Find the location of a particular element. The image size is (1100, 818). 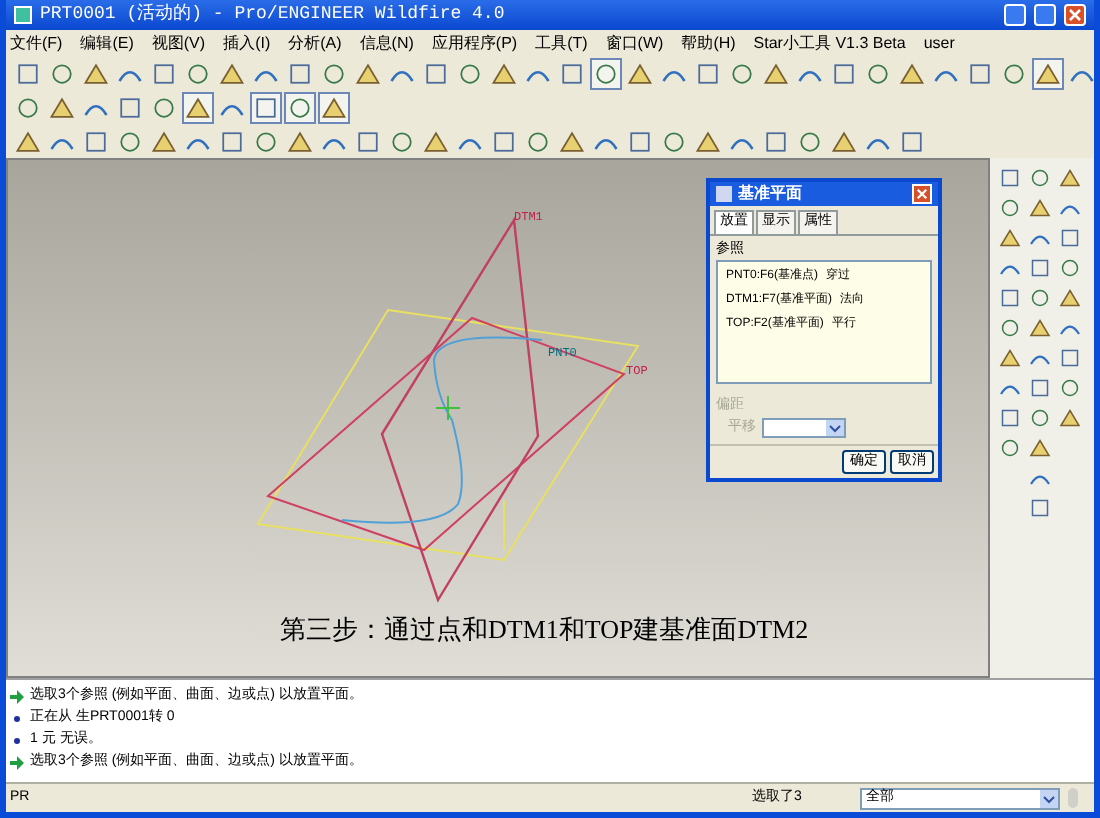

menu-item: 工具(T) is located at coordinates (561, 43).